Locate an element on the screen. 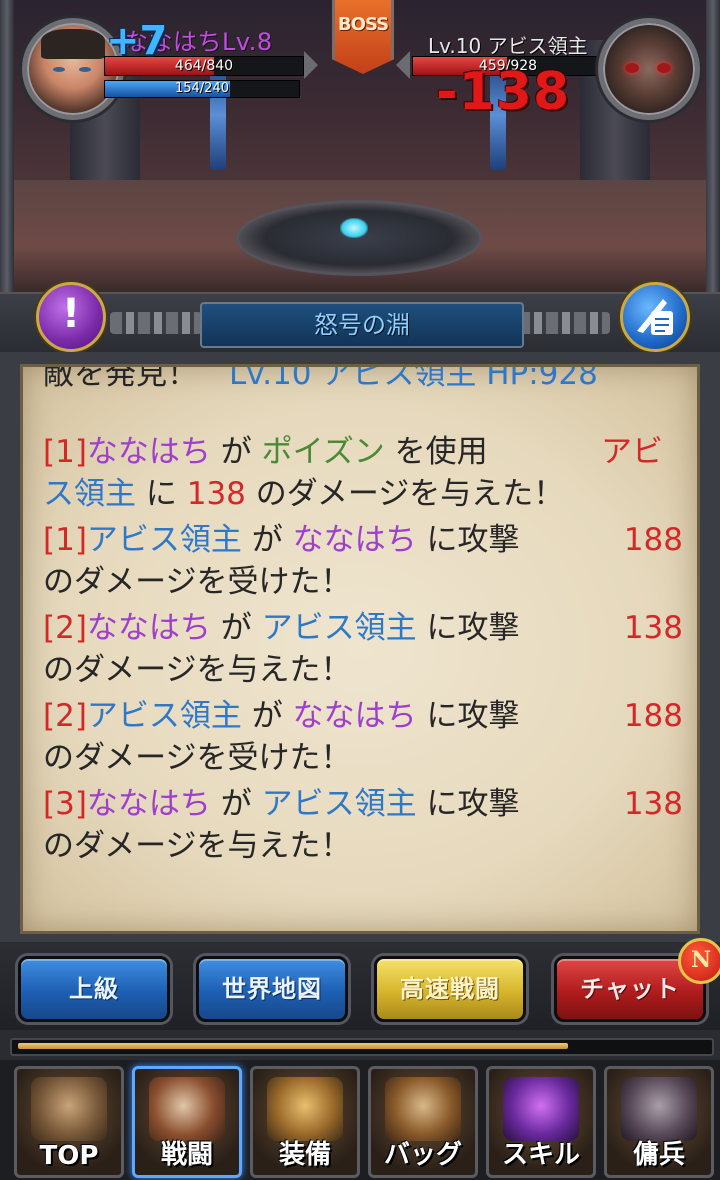 The width and height of the screenshot is (720, 1180). fast-battle-button: 高速戦闘 is located at coordinates (450, 989).